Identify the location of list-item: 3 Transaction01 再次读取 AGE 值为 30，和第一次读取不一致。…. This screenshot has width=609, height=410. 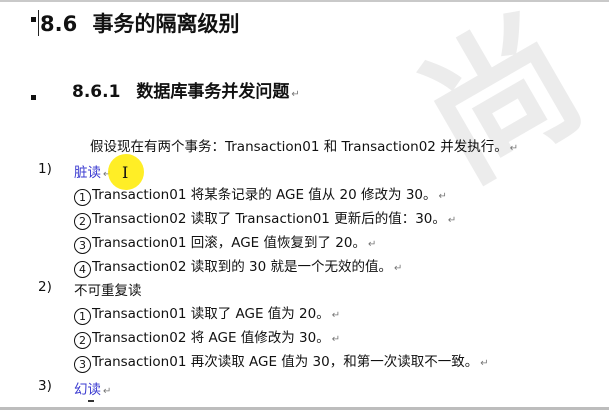
(281, 361).